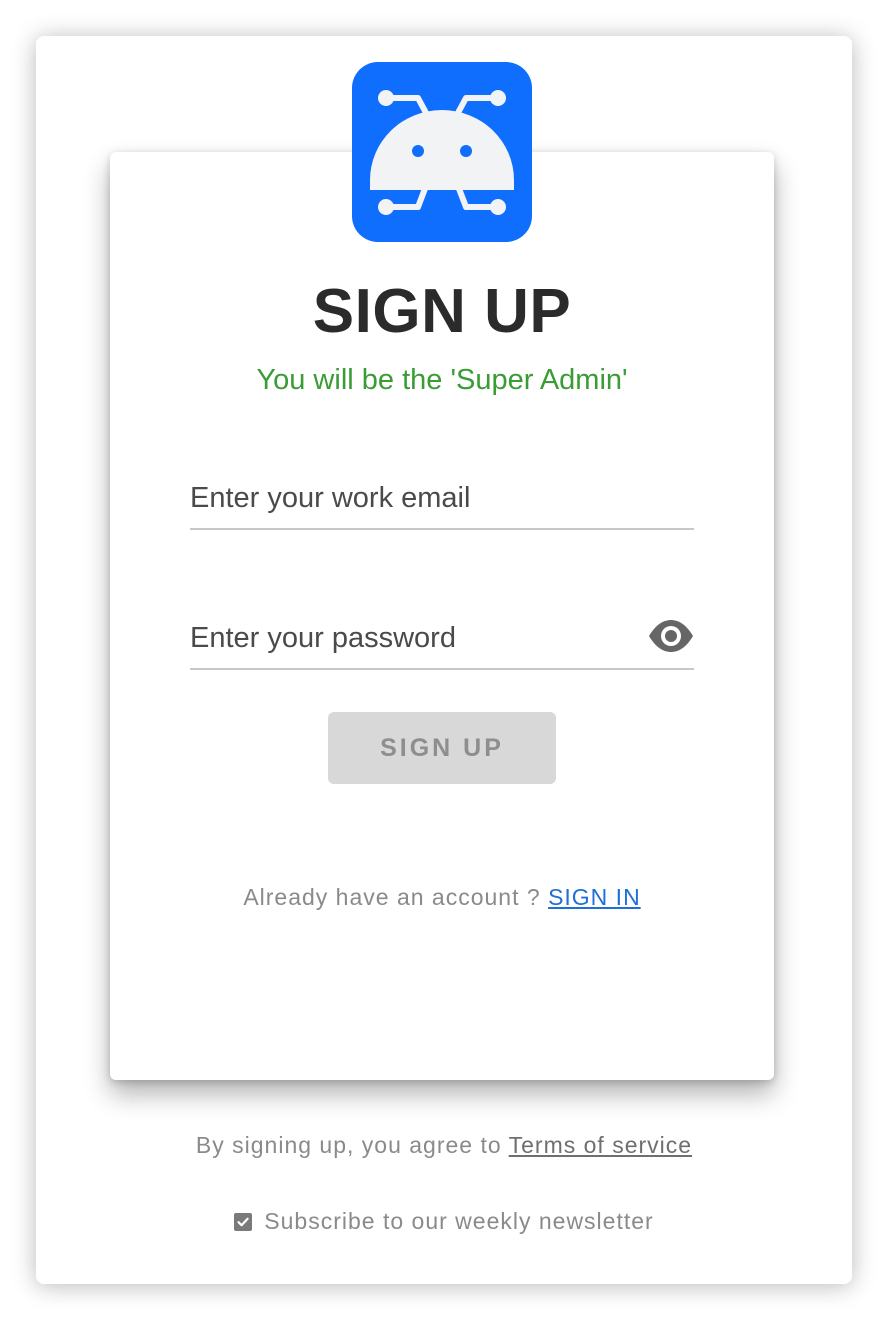 The image size is (888, 1320). I want to click on app-logo, so click(442, 152).